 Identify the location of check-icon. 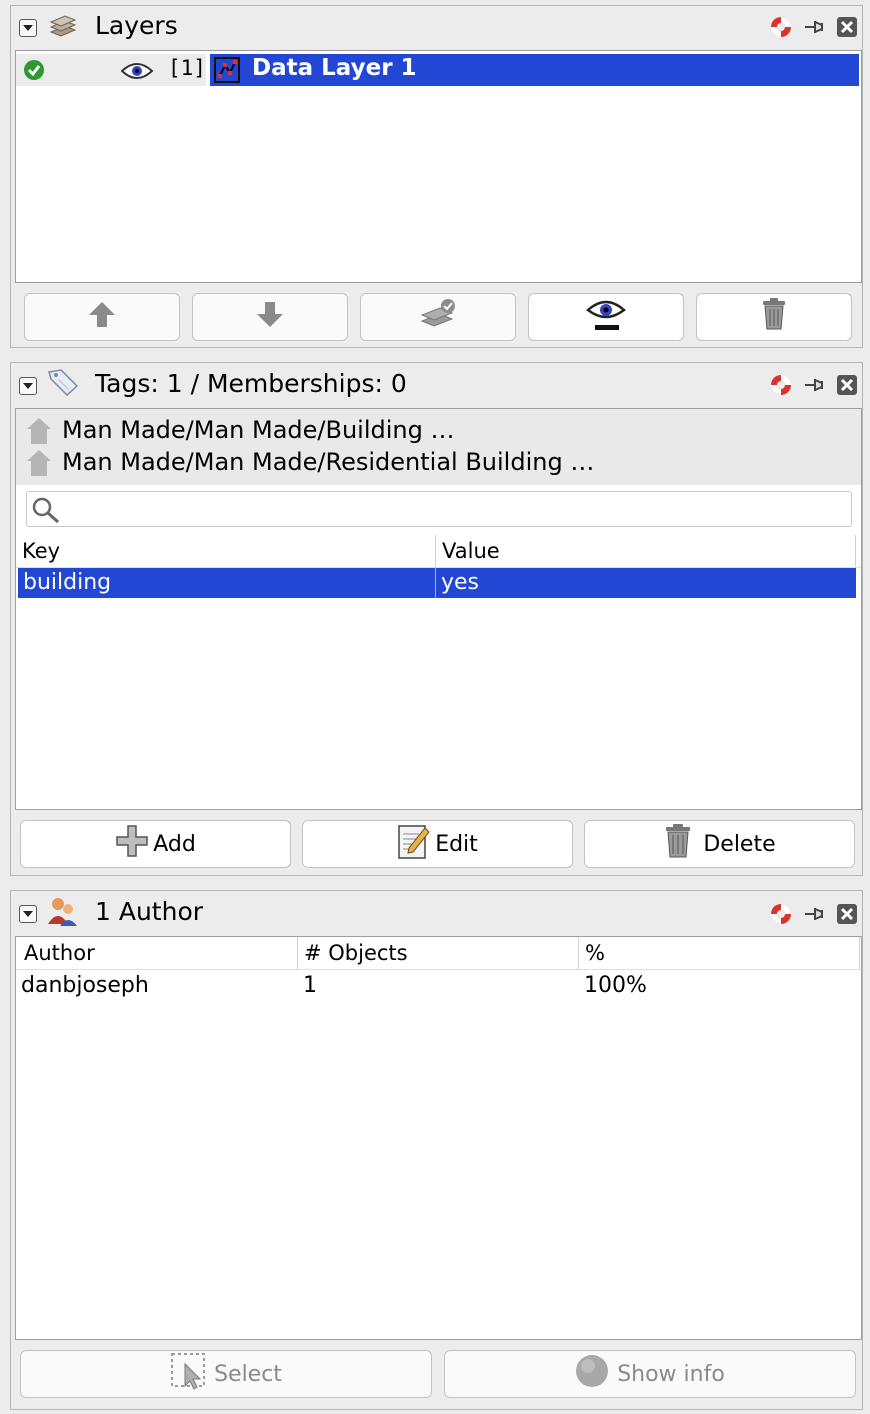
(34, 72).